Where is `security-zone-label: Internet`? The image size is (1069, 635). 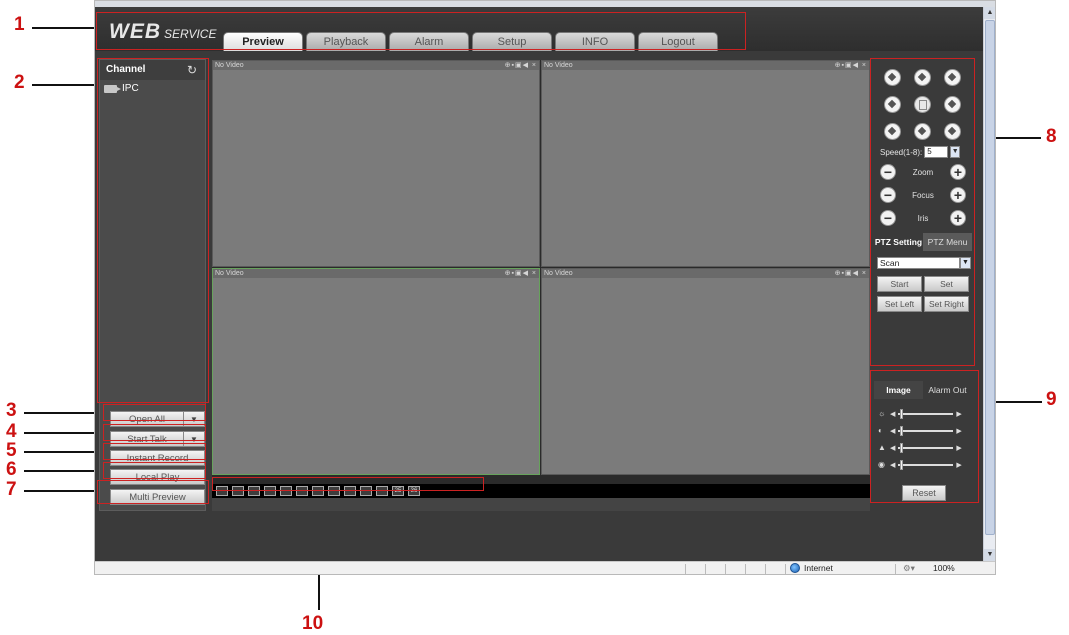
security-zone-label: Internet is located at coordinates (818, 568).